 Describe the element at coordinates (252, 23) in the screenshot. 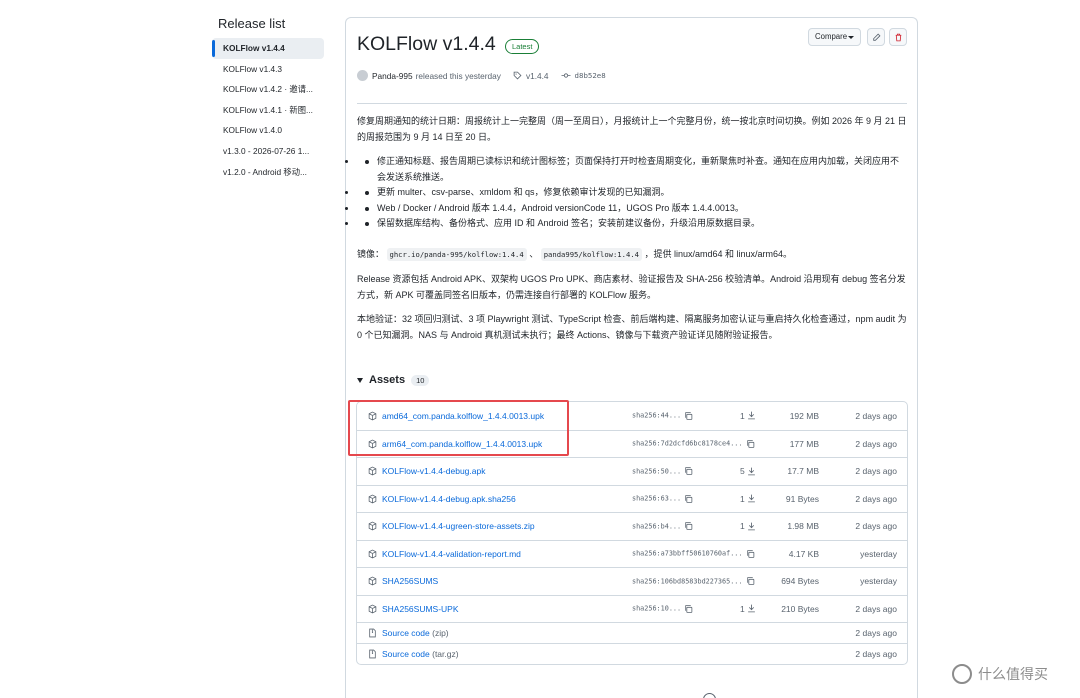

I see `sidebar-title: Release list` at that location.